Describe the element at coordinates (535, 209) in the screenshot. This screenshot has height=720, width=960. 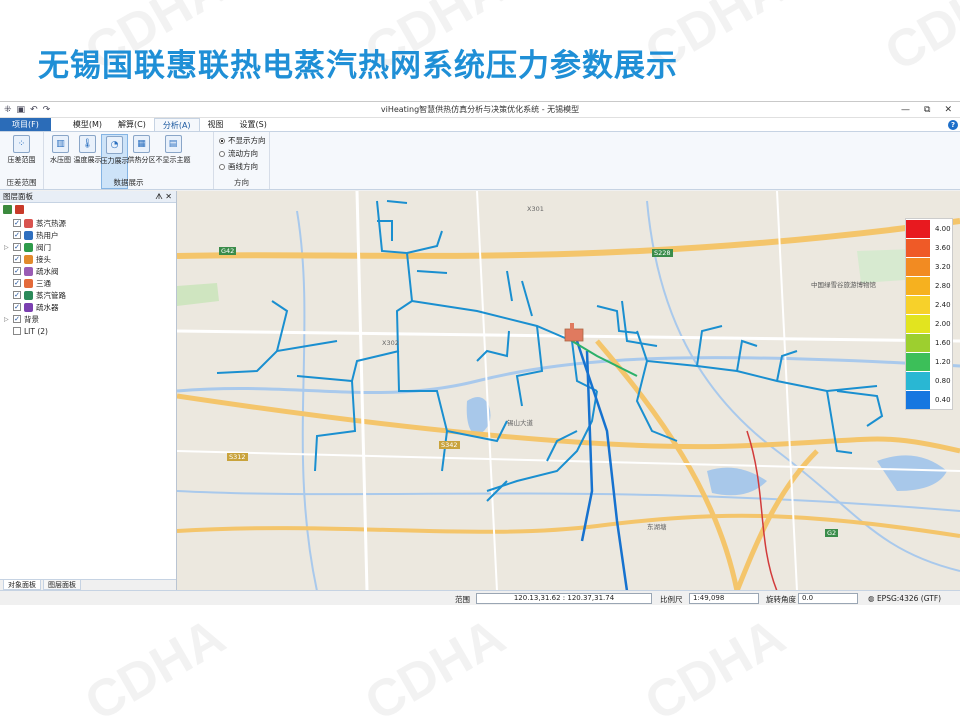
I see `map-label-x301: X301` at that location.